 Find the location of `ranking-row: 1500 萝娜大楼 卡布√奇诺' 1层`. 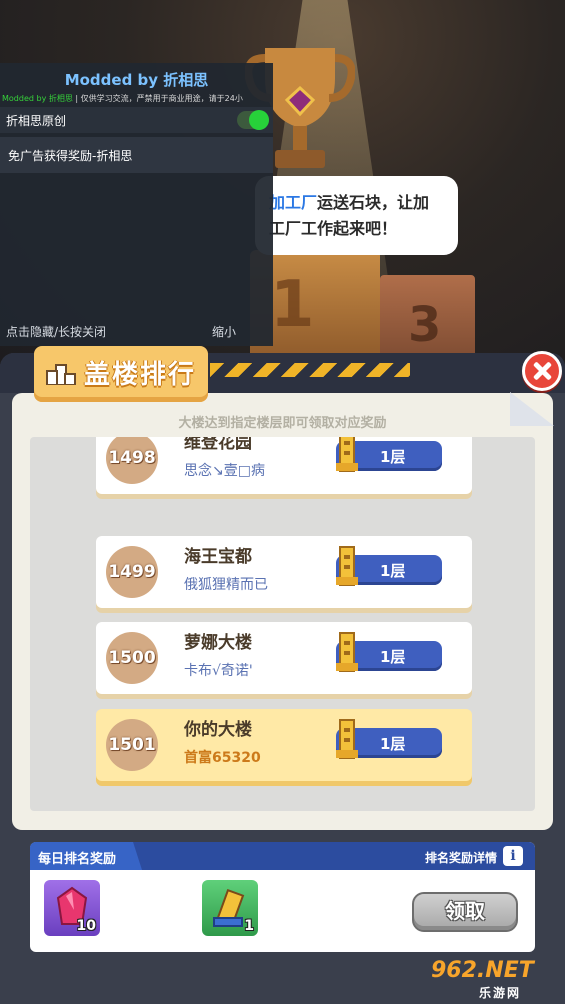

ranking-row: 1500 萝娜大楼 卡布√奇诺' 1层 is located at coordinates (284, 658).